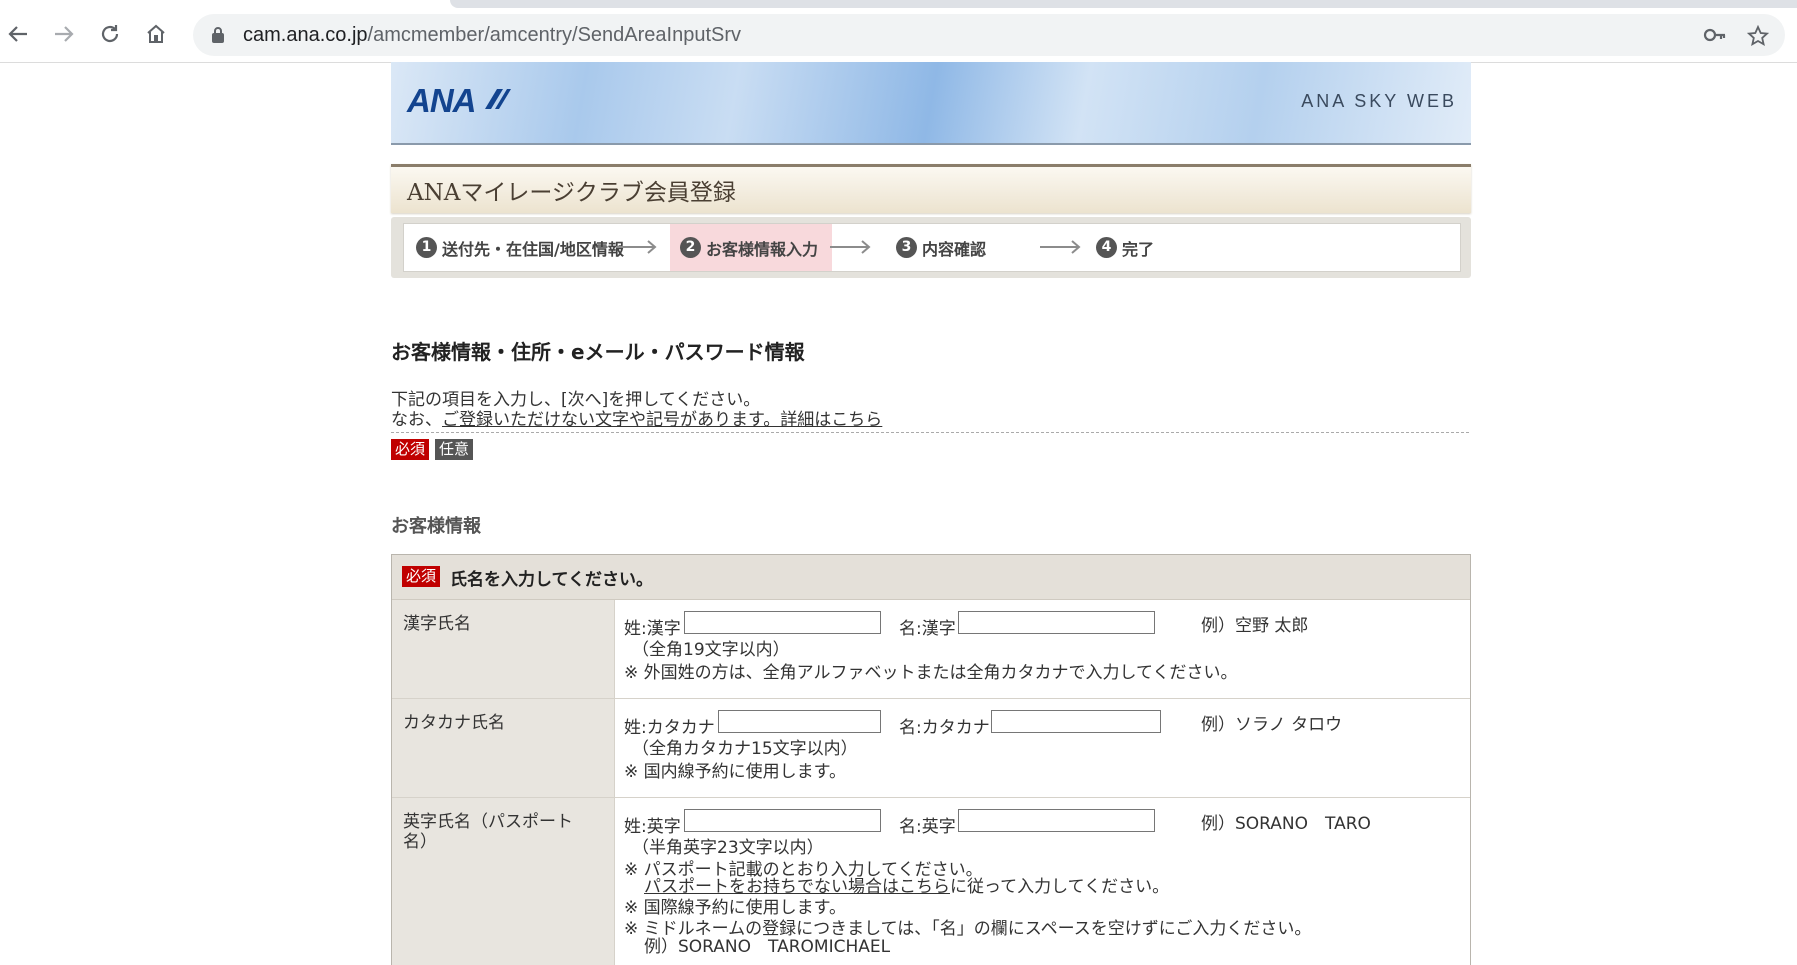  What do you see at coordinates (931, 673) in the screenshot?
I see `note-text: ※ 外国姓の方は、全角アルファベットまたは全角カタカナで入力してください。` at bounding box center [931, 673].